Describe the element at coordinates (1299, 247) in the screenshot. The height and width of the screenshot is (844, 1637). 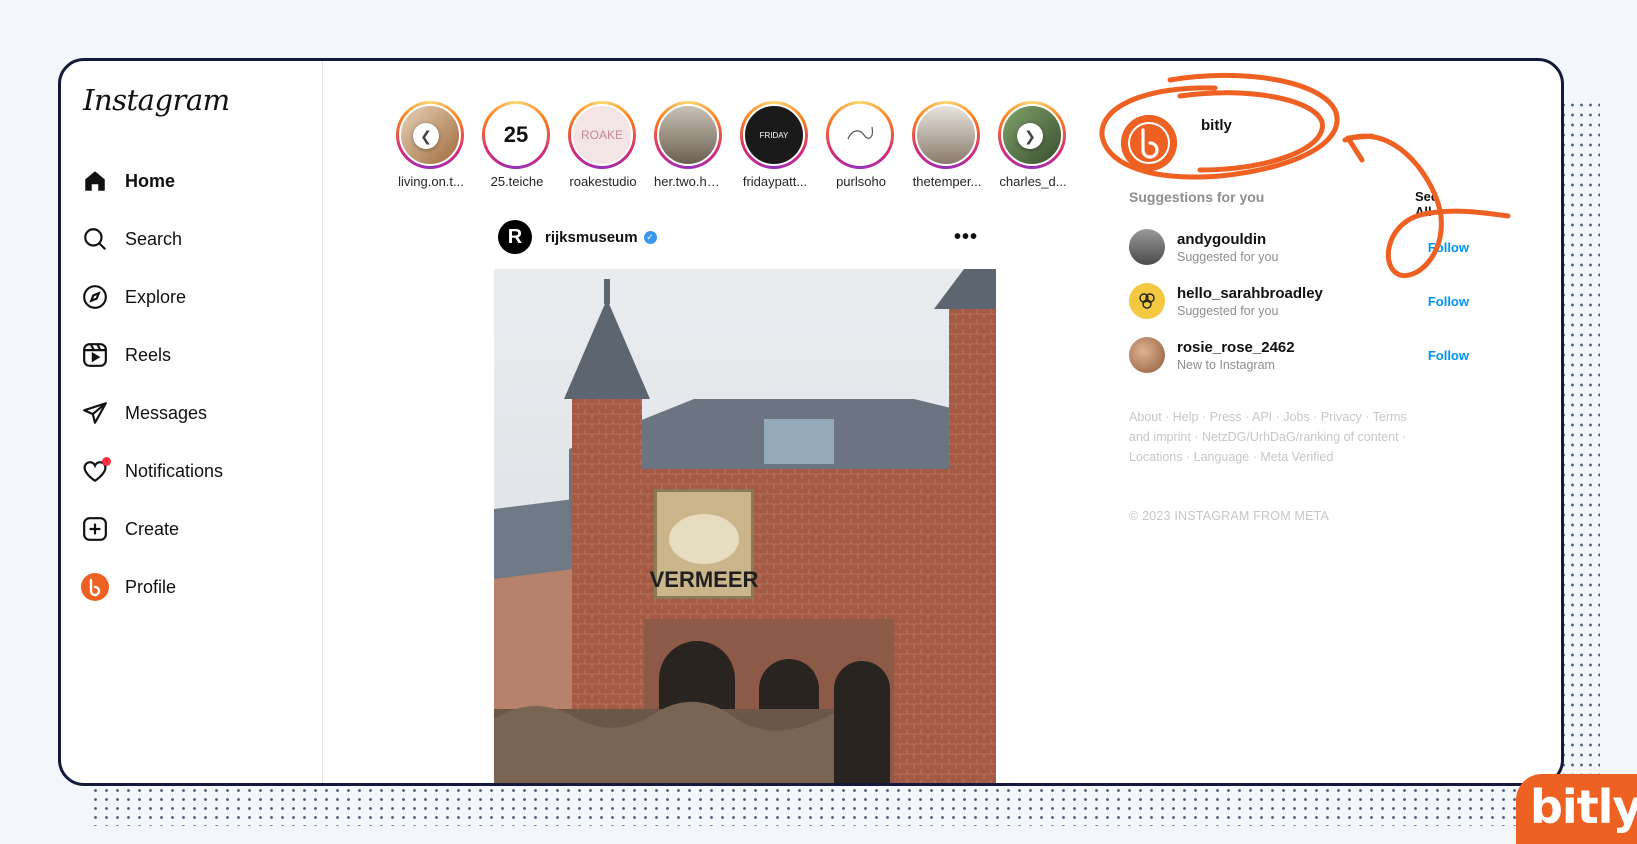
I see `suggestion-row: andygouldin Suggested for you Follow` at that location.